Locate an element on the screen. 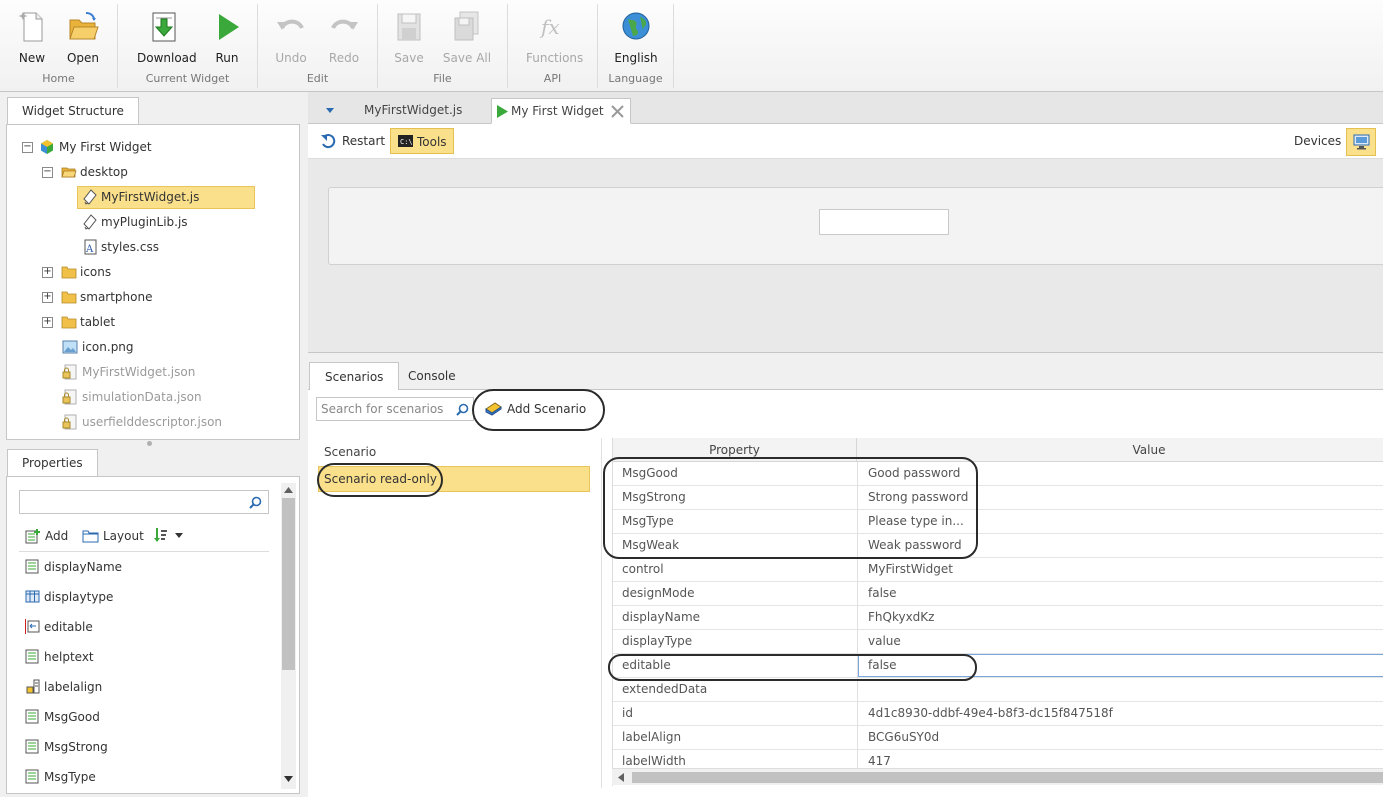 The image size is (1383, 797). tab-widget-structure: Widget Structure is located at coordinates (73, 111).